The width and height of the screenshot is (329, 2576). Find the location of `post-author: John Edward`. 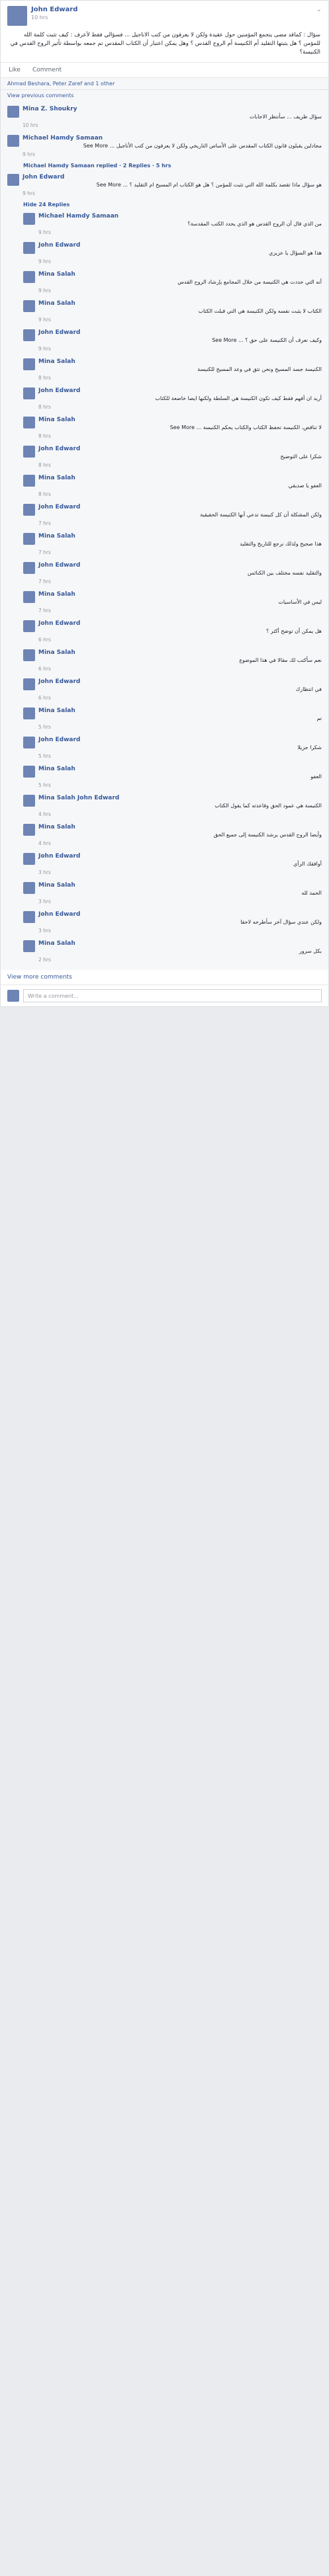

post-author: John Edward is located at coordinates (54, 9).